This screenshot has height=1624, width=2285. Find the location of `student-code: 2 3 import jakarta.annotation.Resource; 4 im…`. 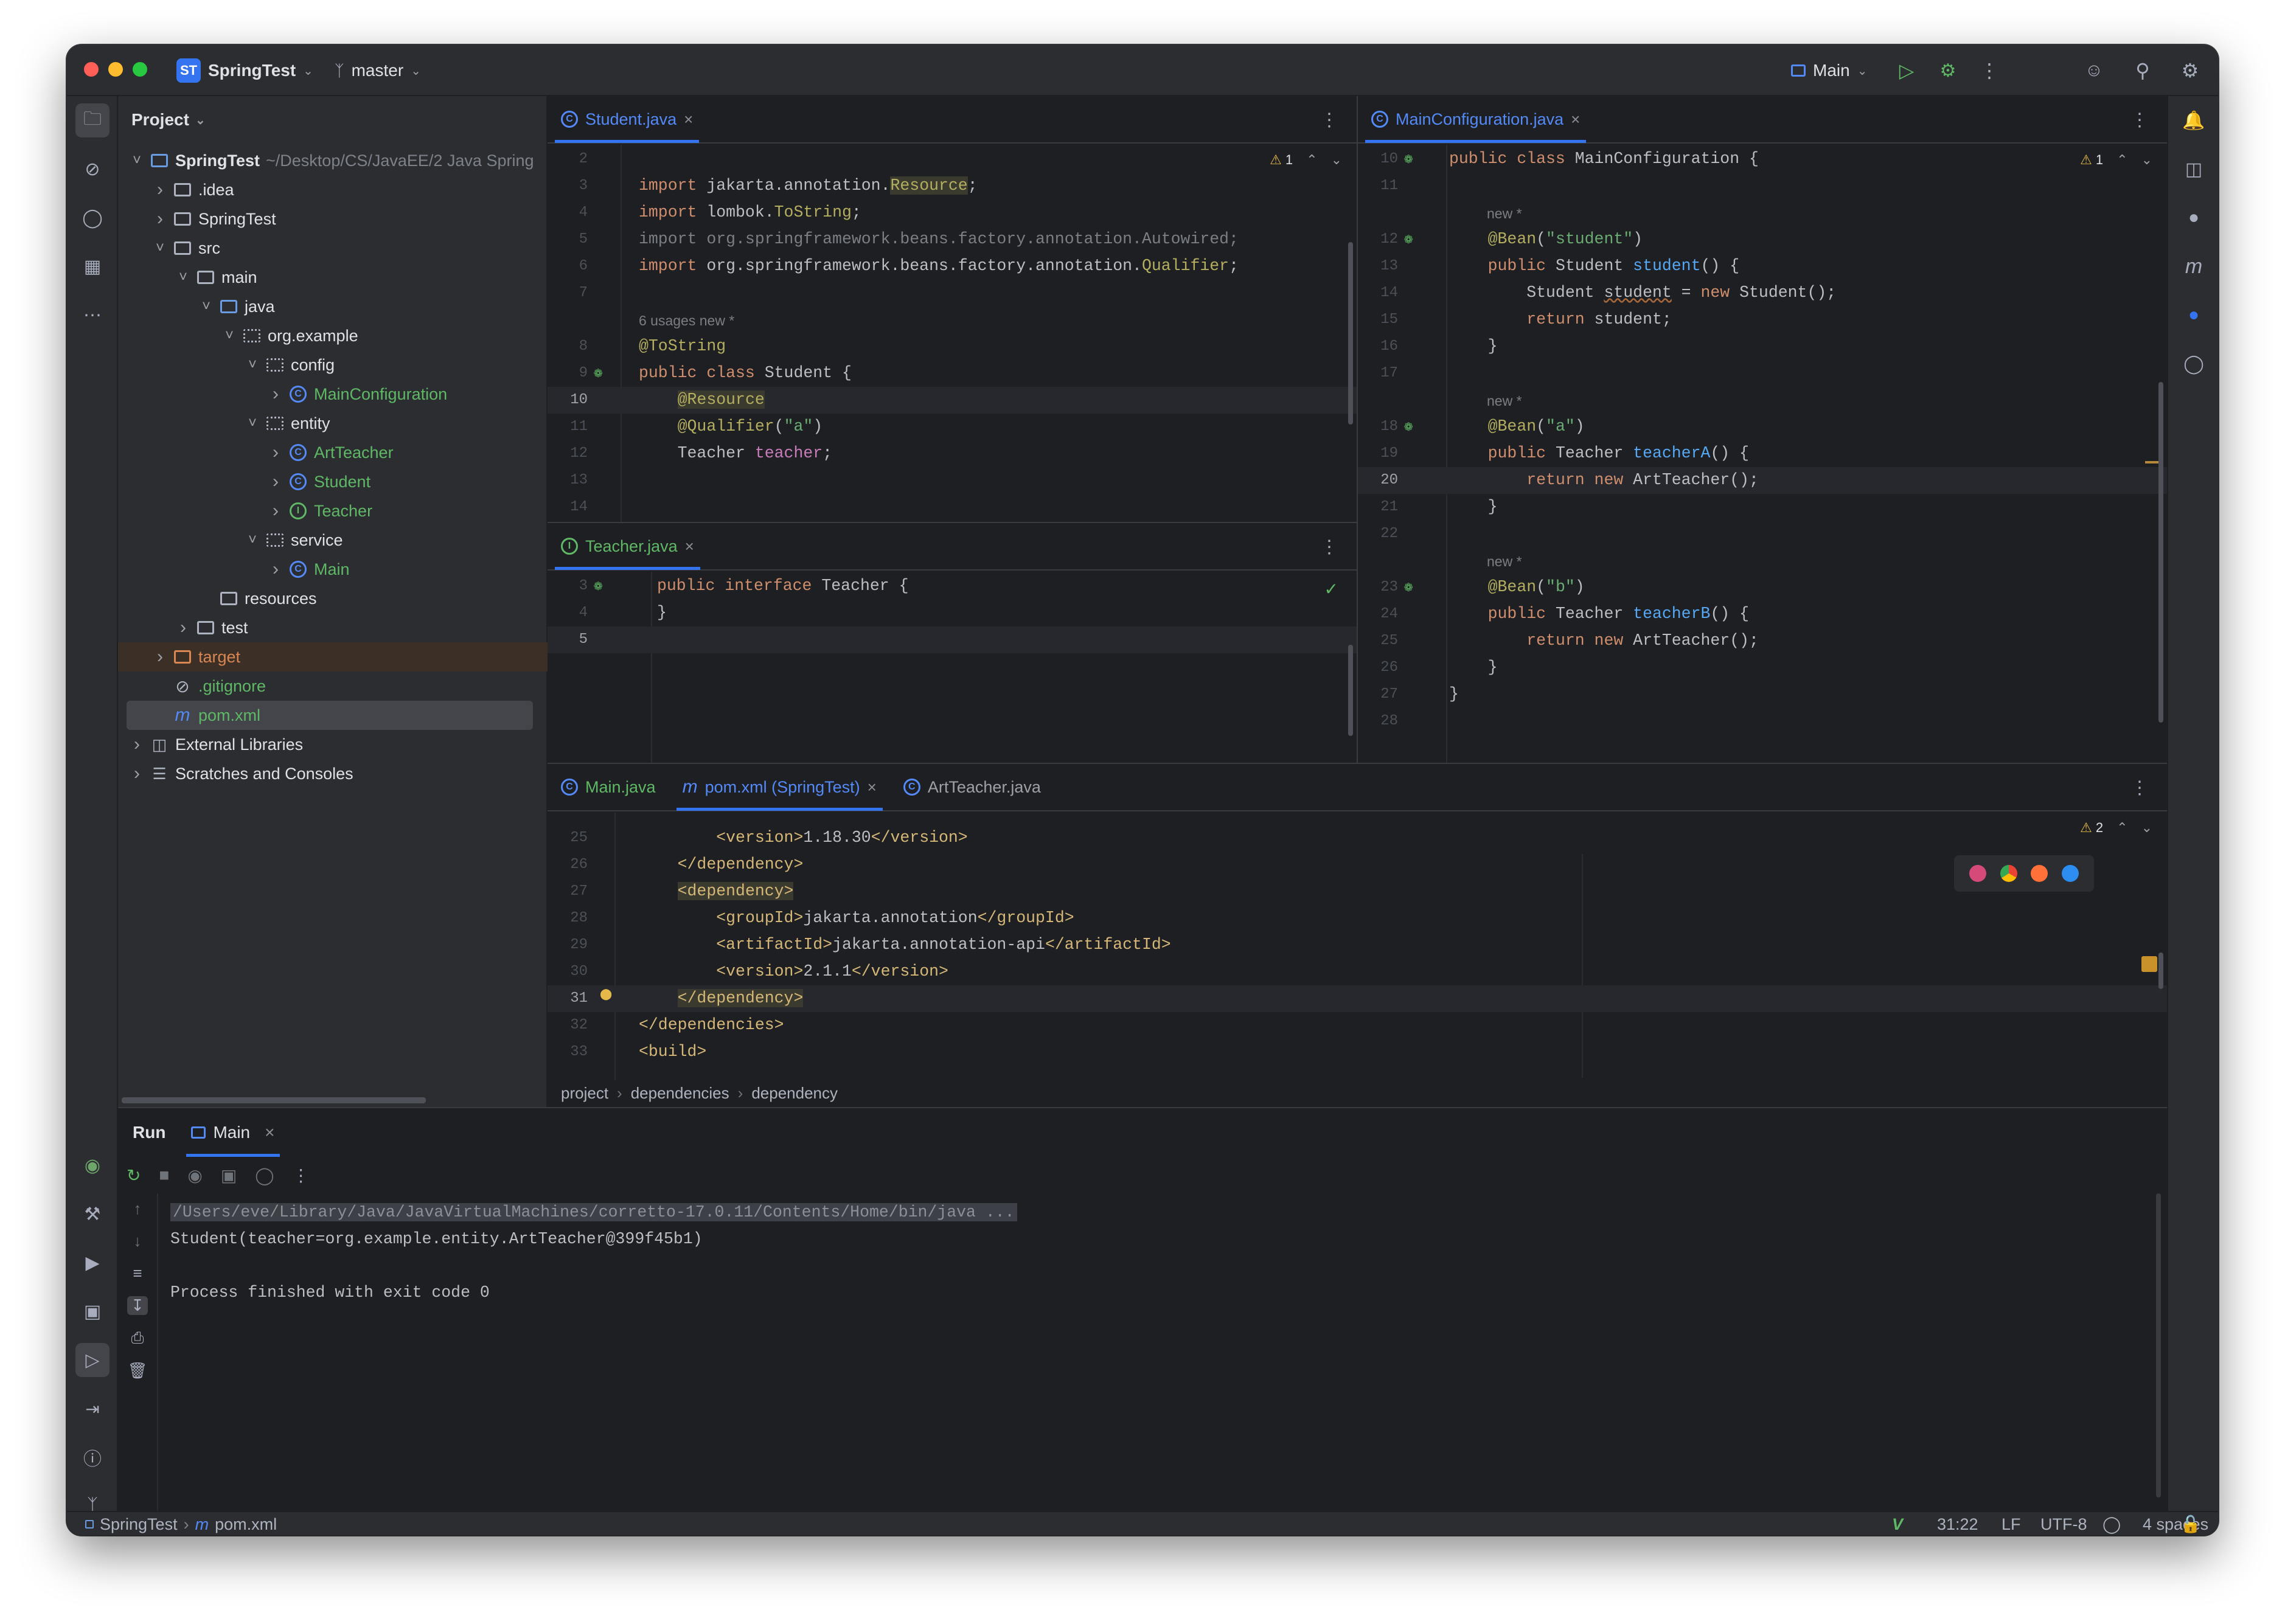

student-code: 2 3 import jakarta.annotation.Resource; 4 im… is located at coordinates (952, 333).